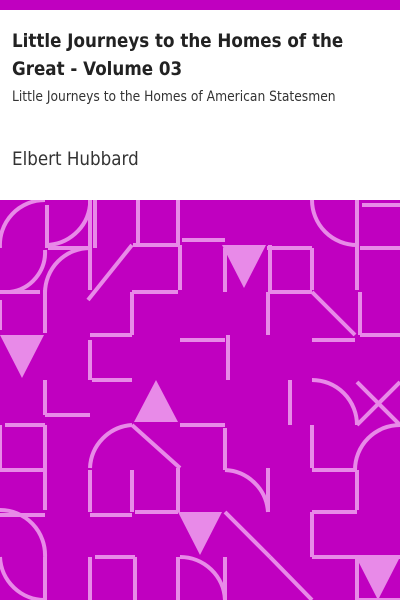 This screenshot has height=600, width=400. I want to click on book-author: Elbert Hubbard, so click(75, 159).